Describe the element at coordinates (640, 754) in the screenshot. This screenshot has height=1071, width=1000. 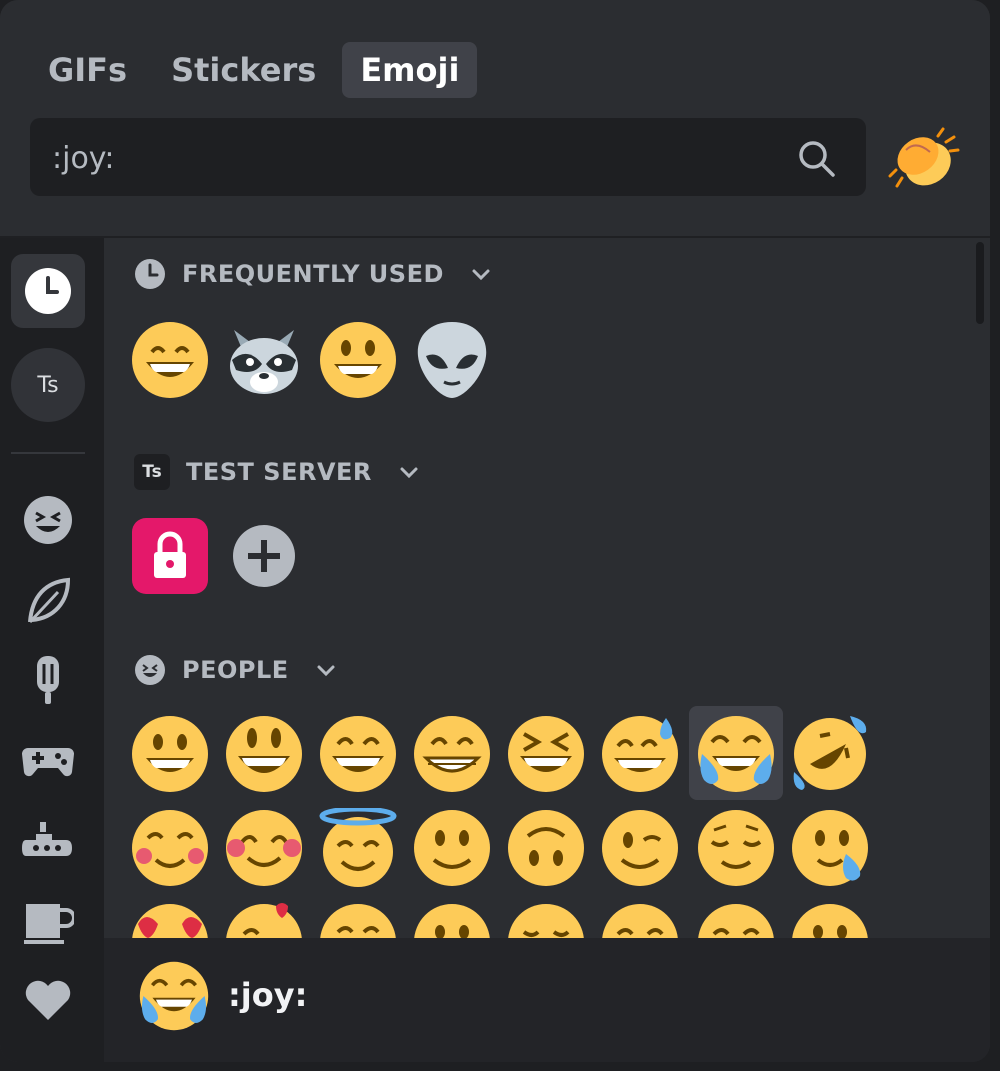
I see `emoji-sweat-smile` at that location.